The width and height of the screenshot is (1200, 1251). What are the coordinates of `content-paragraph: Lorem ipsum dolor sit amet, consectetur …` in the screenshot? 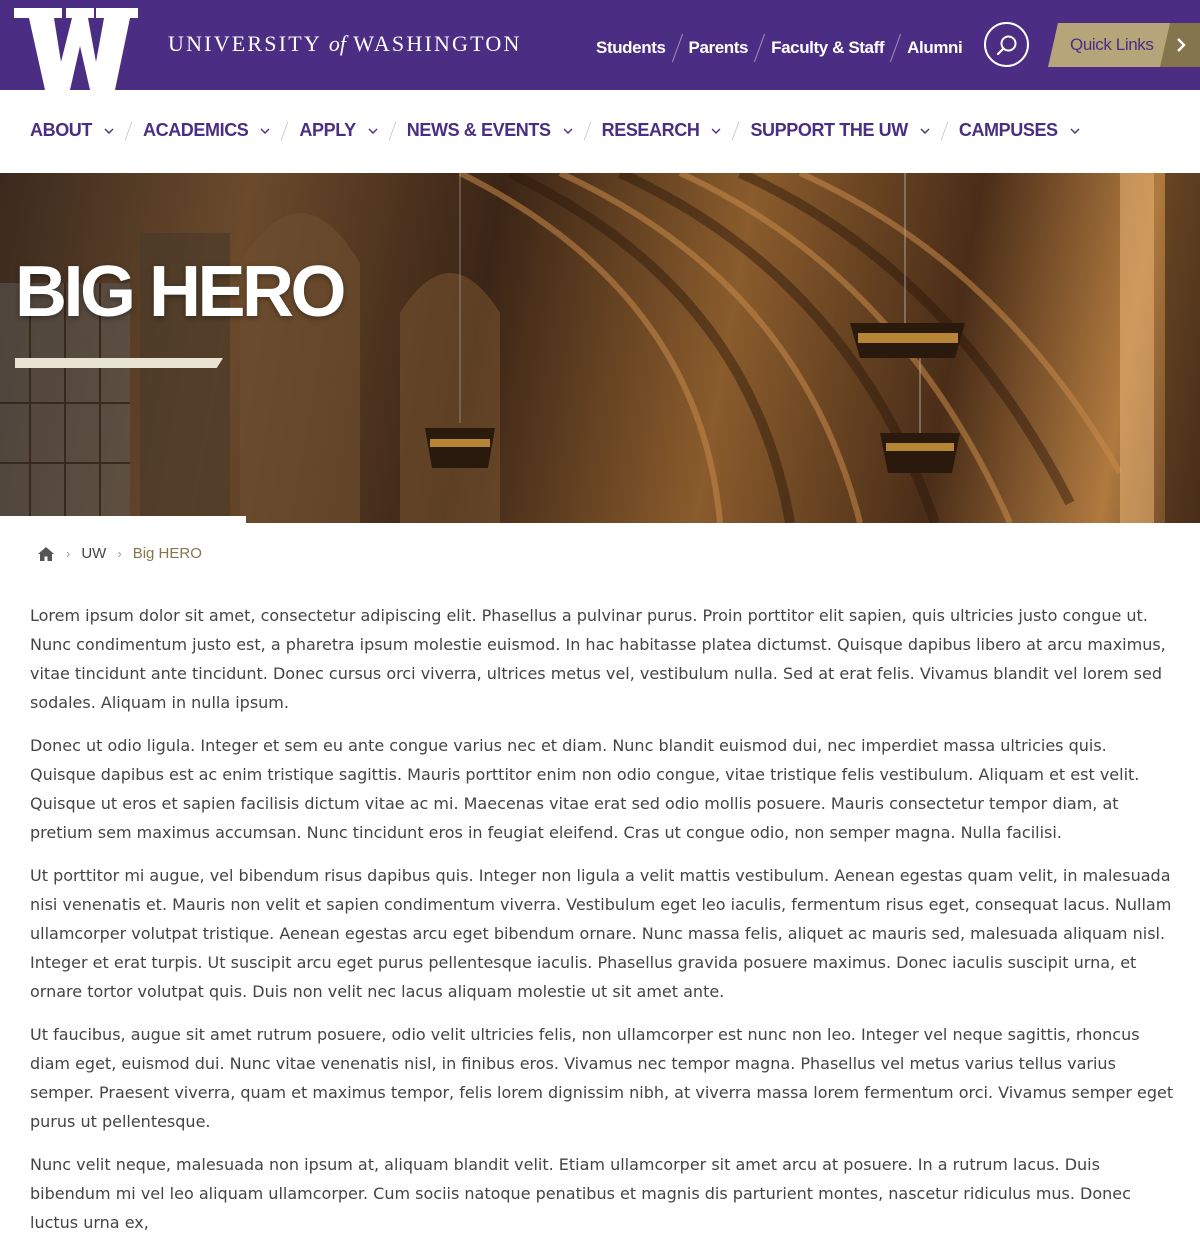 It's located at (598, 659).